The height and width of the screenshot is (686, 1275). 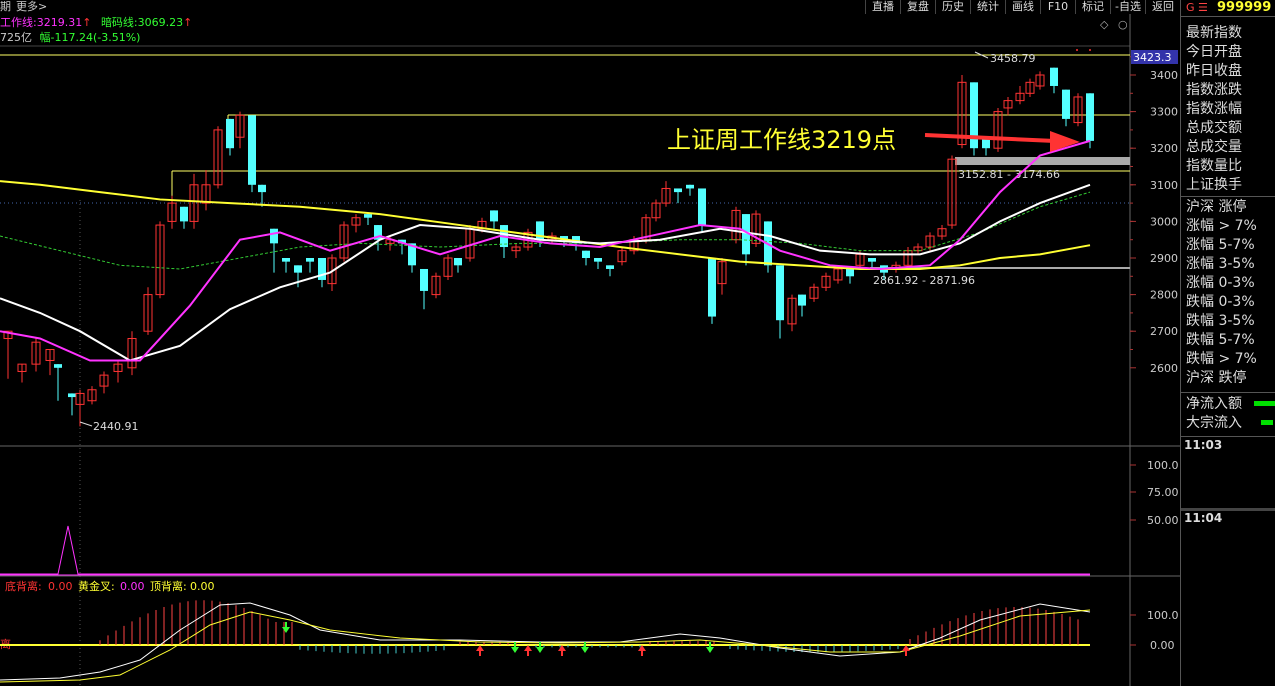 I want to click on golden-cross-label: 黄金叉:, so click(x=96, y=586).